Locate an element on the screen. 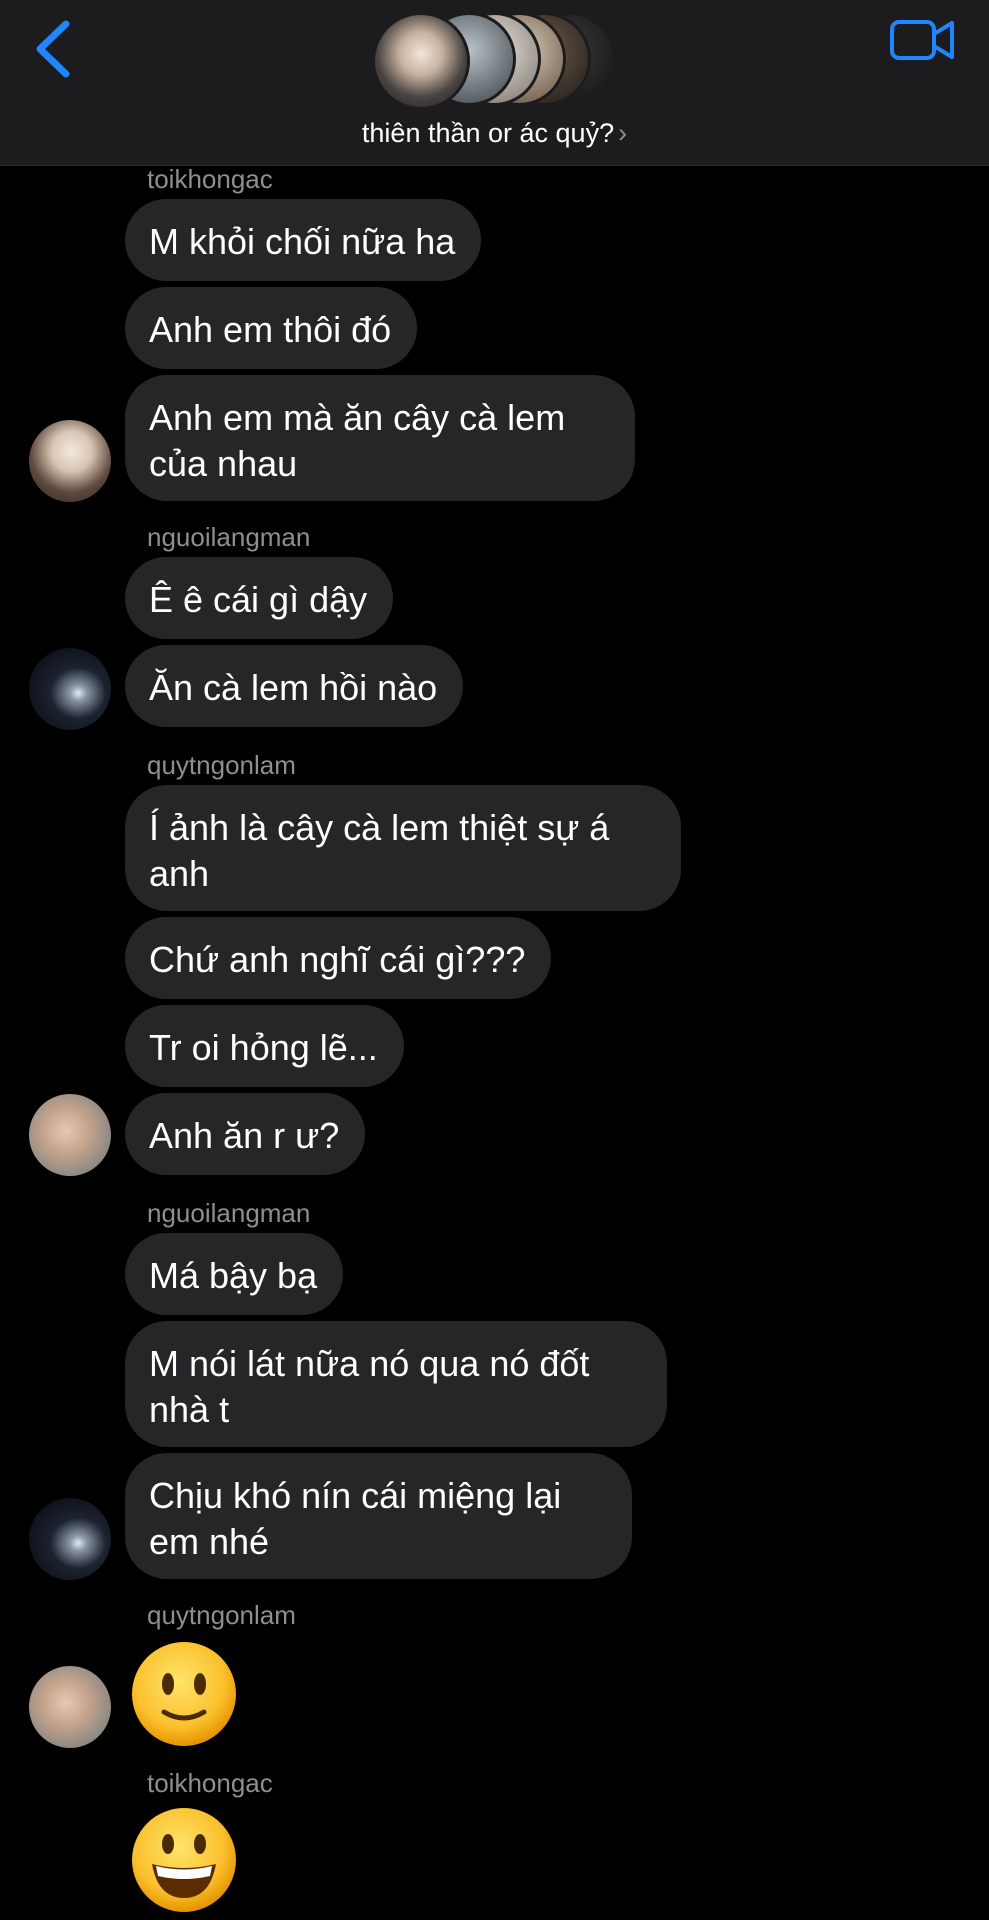 The image size is (989, 1920). group-avatar-stack is located at coordinates (497, 61).